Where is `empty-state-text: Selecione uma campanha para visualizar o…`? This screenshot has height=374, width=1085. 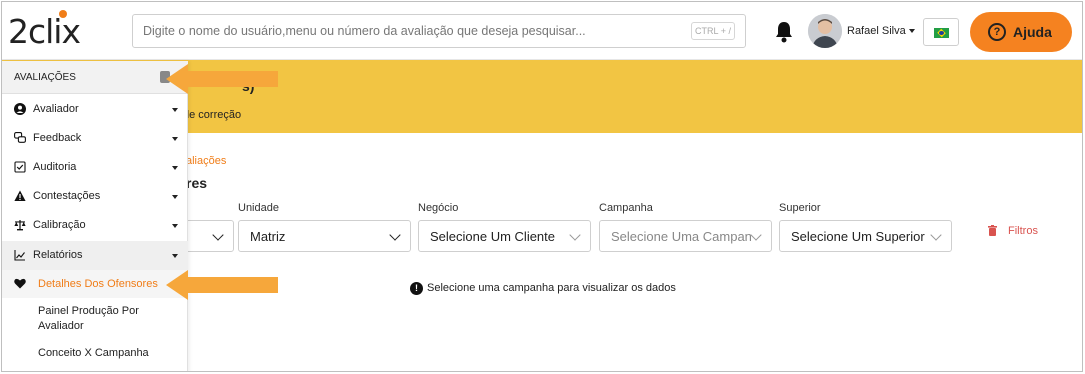 empty-state-text: Selecione uma campanha para visualizar o… is located at coordinates (551, 288).